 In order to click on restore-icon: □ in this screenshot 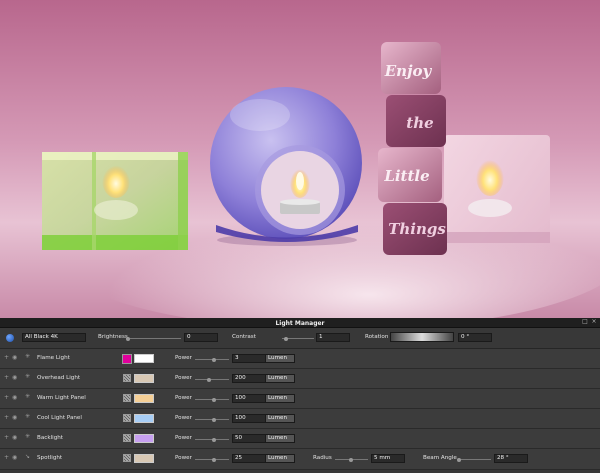, I will do `click(585, 322)`.